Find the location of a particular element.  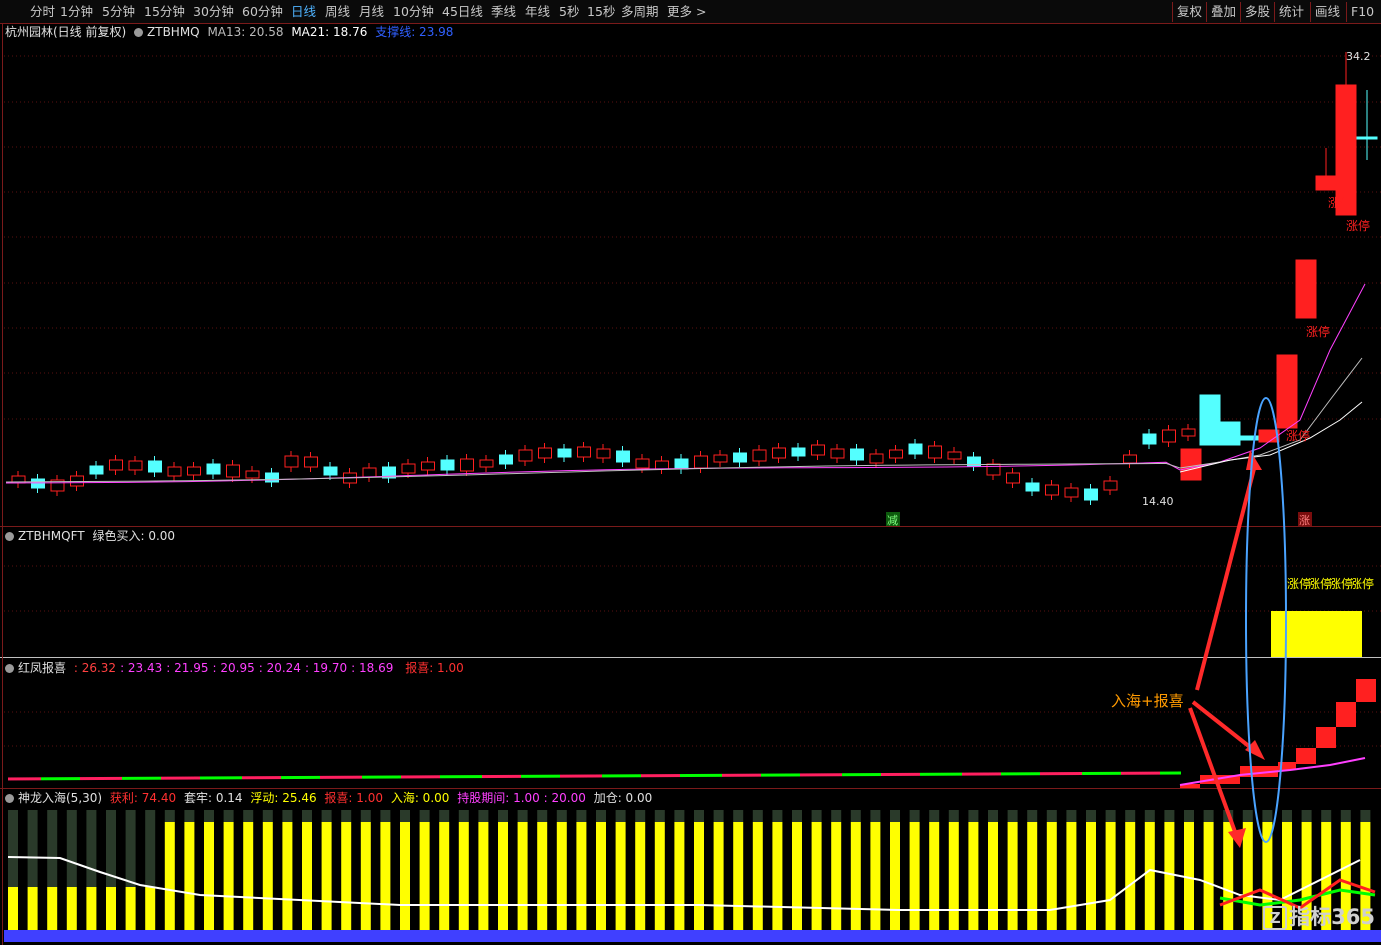

marker-zhang: 涨 is located at coordinates (1304, 520).